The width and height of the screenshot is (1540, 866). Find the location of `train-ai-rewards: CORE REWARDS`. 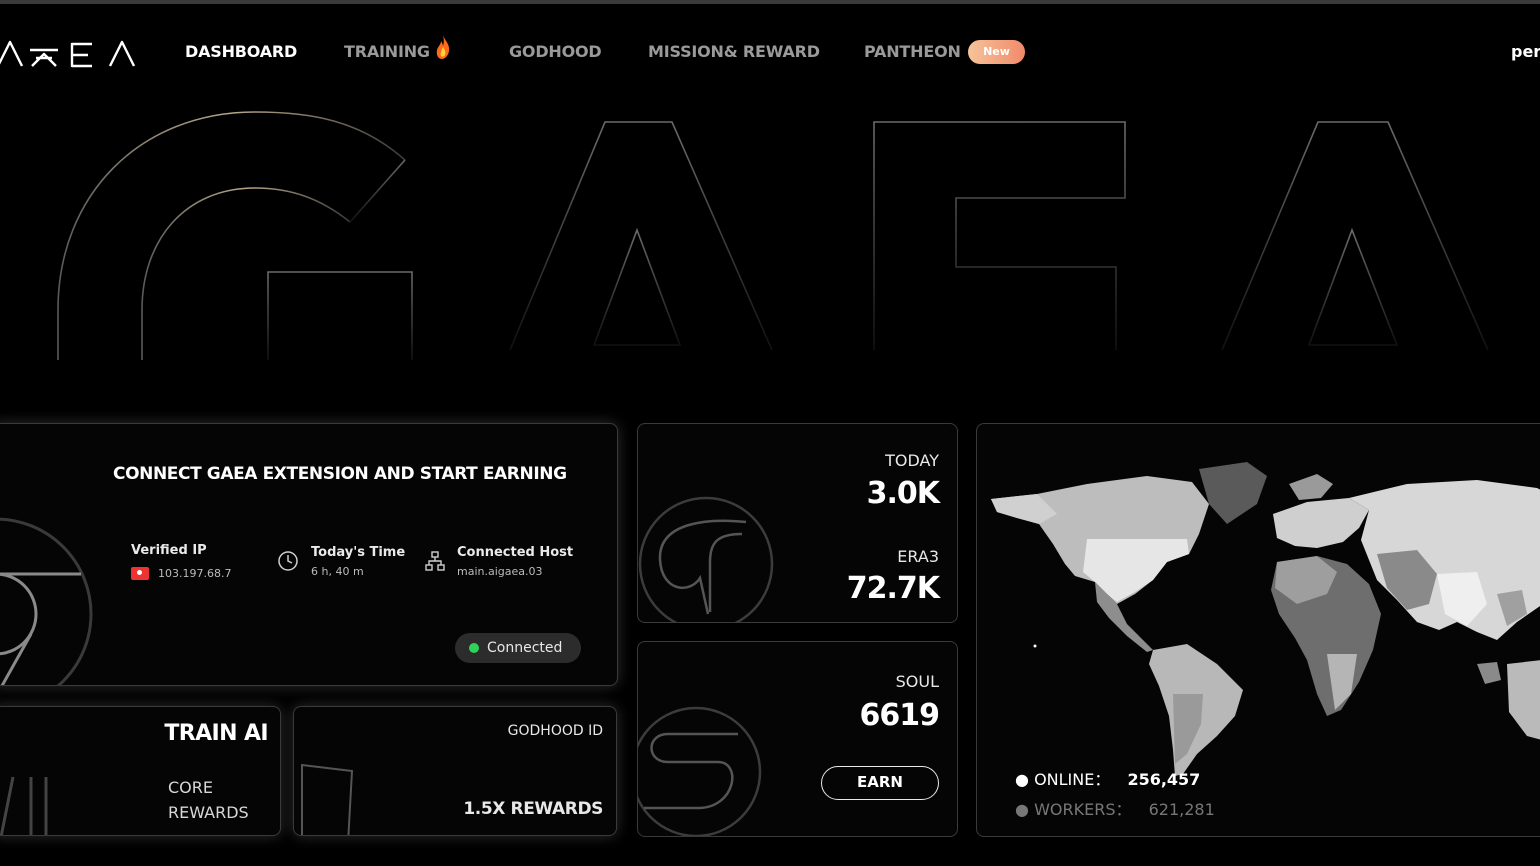

train-ai-rewards: CORE REWARDS is located at coordinates (218, 800).